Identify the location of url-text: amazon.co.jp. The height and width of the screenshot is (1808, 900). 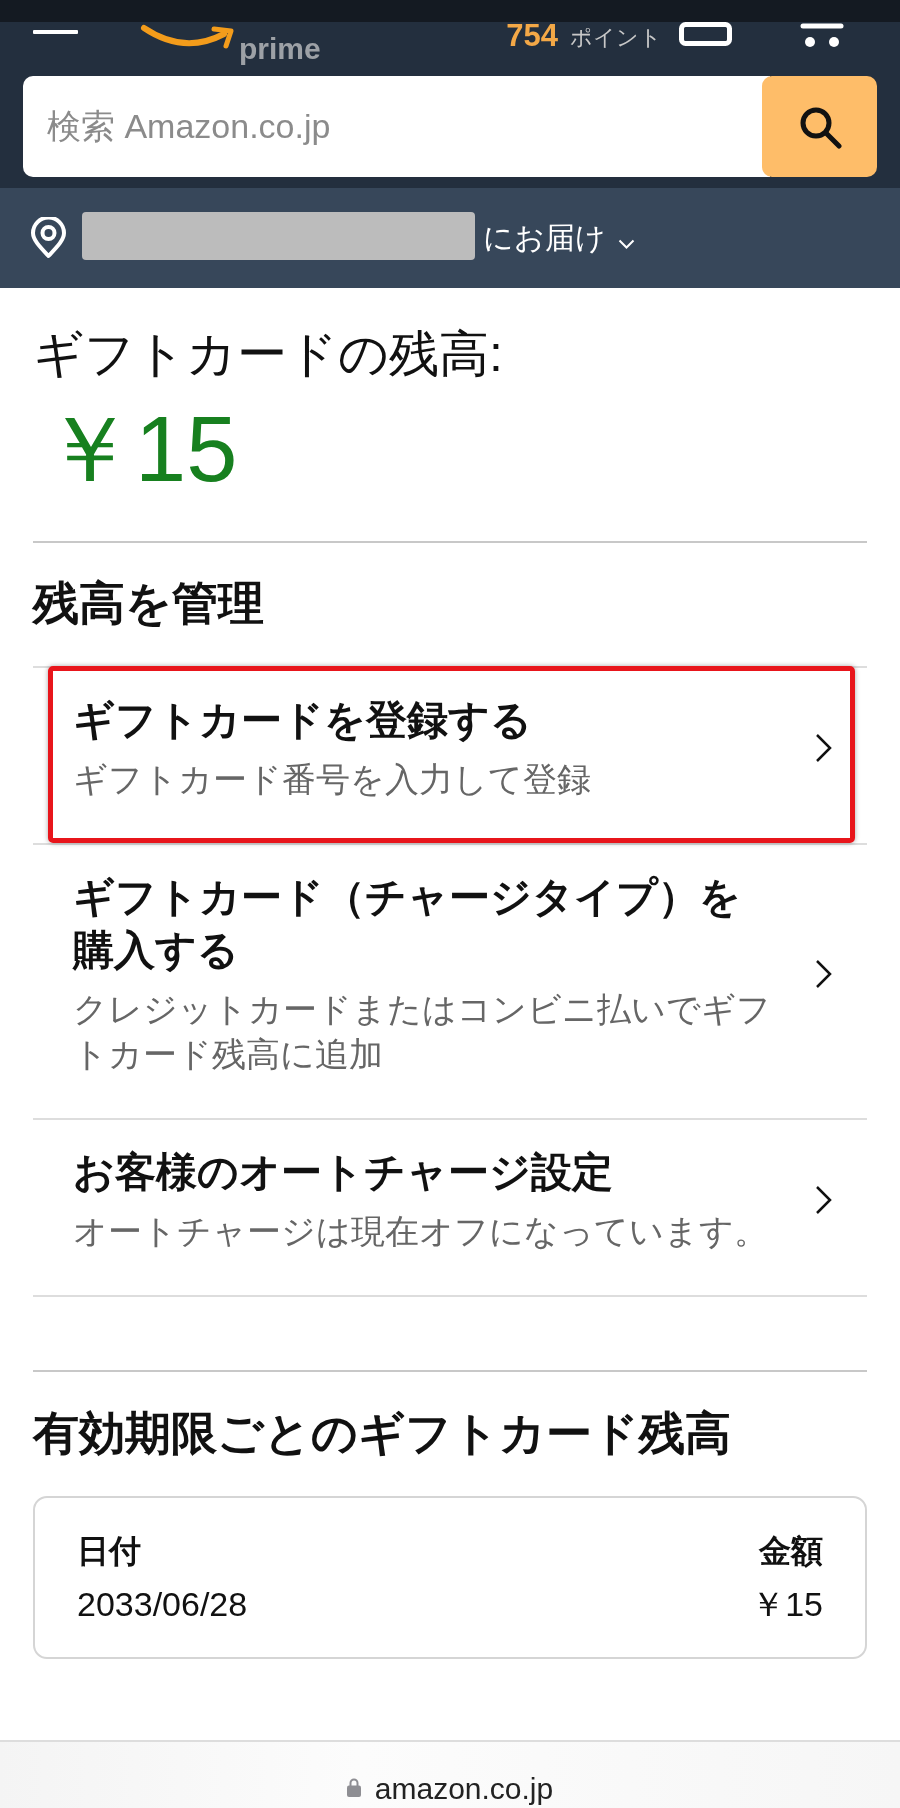
(464, 1789).